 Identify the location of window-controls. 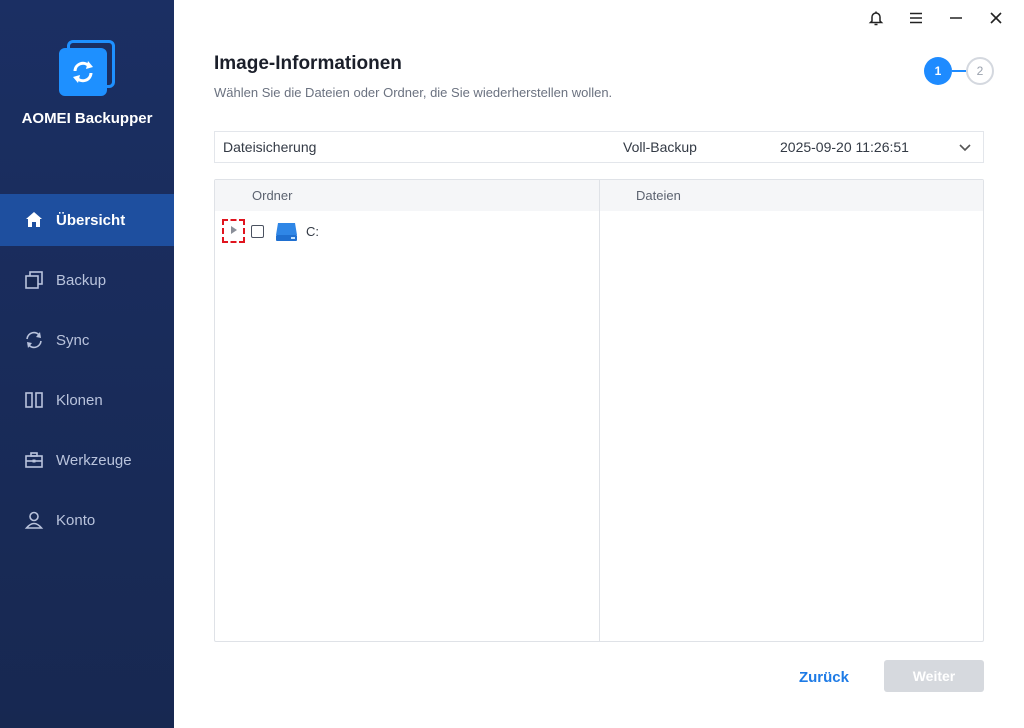
(936, 20).